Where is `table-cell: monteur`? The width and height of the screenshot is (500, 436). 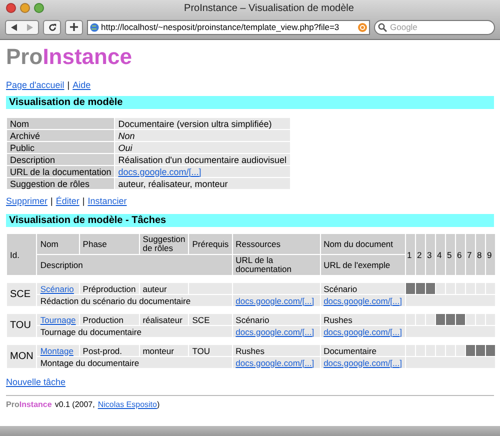
table-cell: monteur is located at coordinates (164, 350).